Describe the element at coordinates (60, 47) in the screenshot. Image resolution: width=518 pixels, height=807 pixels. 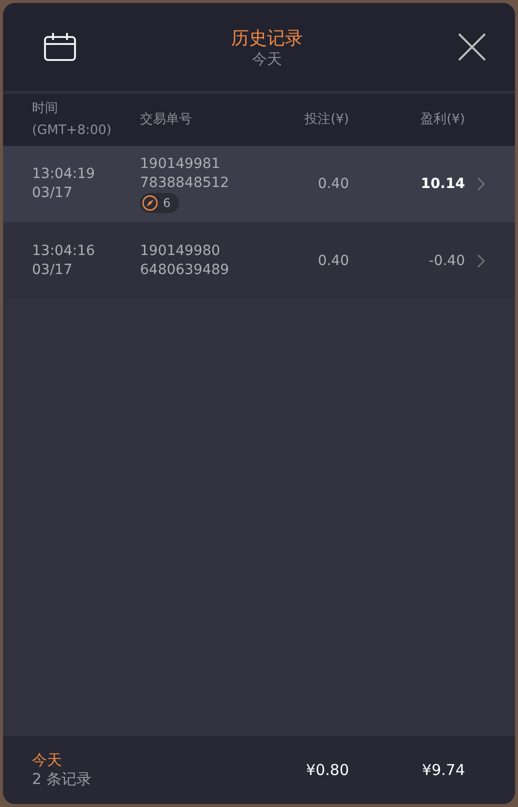
I see `calendar-icon` at that location.